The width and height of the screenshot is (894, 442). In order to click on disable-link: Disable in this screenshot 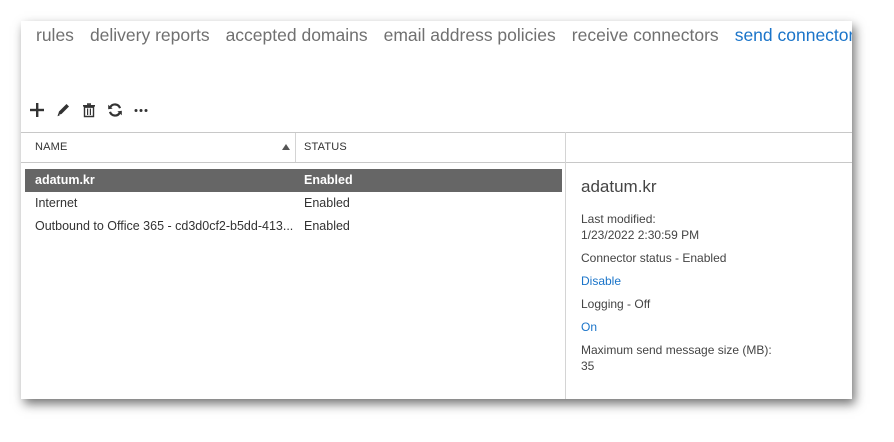, I will do `click(711, 281)`.